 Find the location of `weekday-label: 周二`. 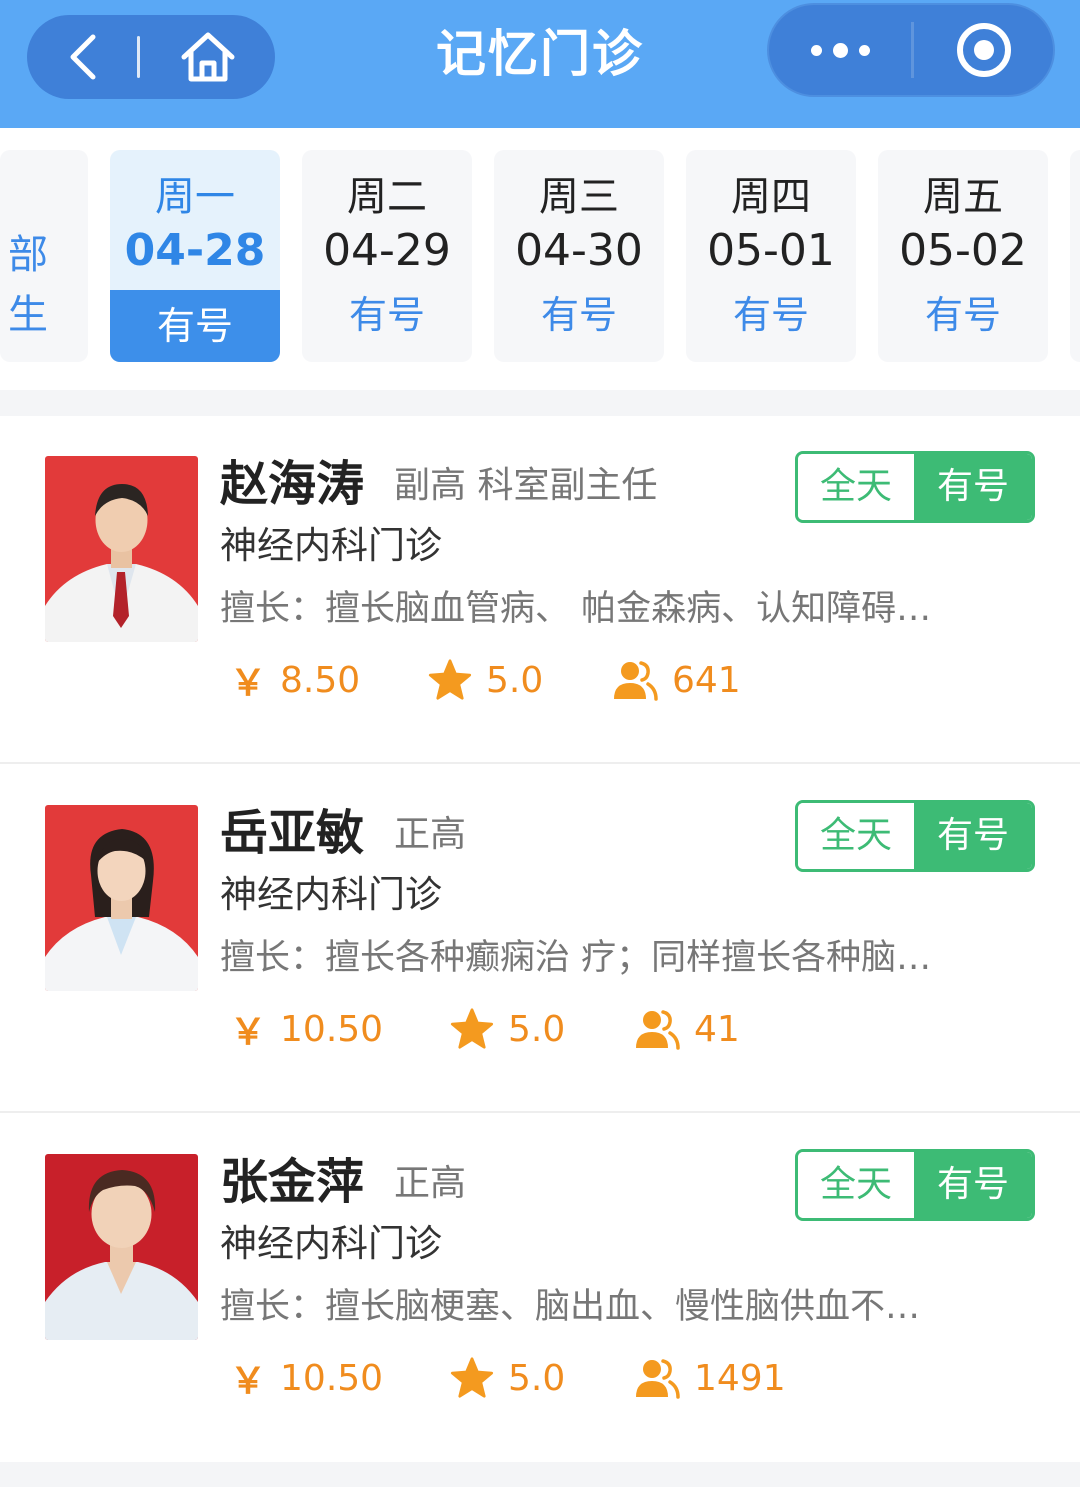

weekday-label: 周二 is located at coordinates (387, 197).